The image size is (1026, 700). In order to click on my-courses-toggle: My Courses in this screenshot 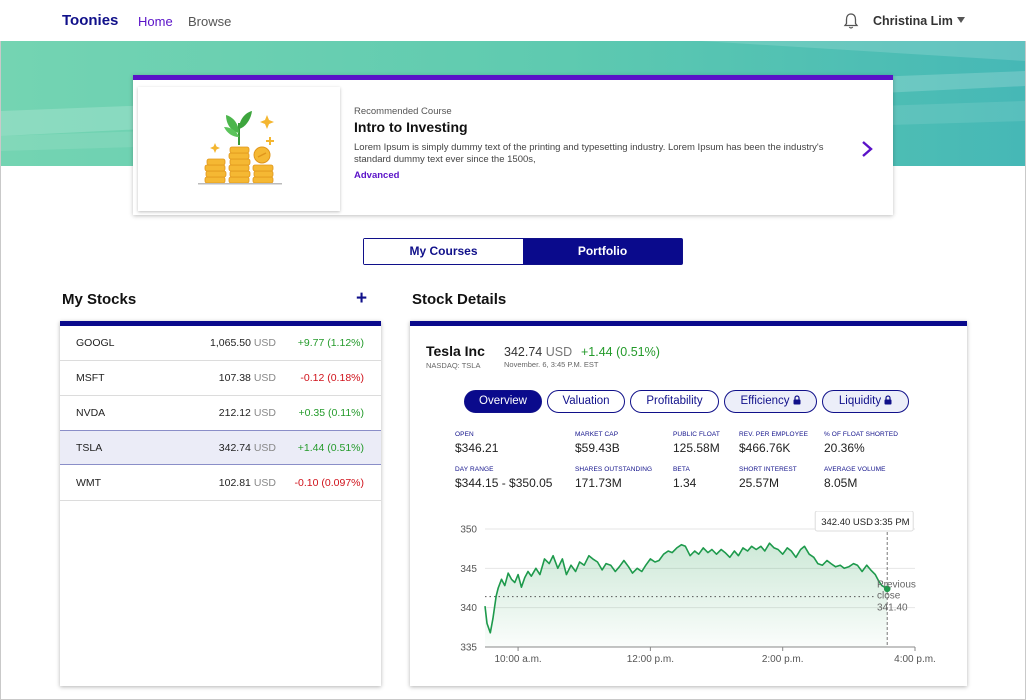, I will do `click(443, 251)`.